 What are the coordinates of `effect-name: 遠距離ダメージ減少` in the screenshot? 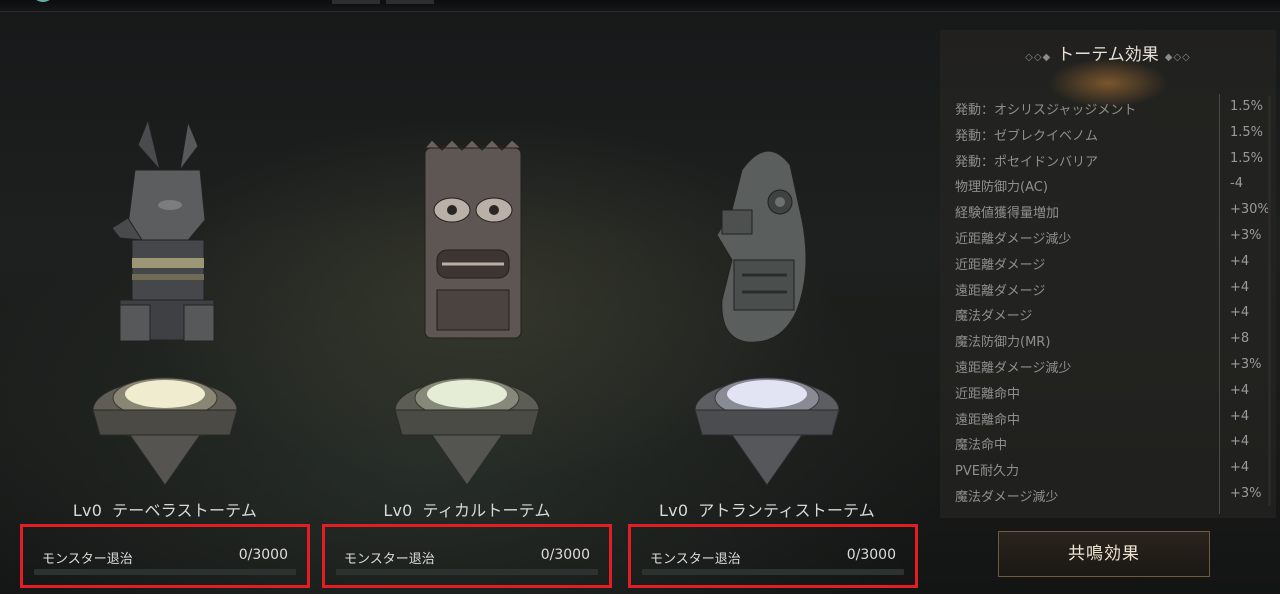 It's located at (1013, 368).